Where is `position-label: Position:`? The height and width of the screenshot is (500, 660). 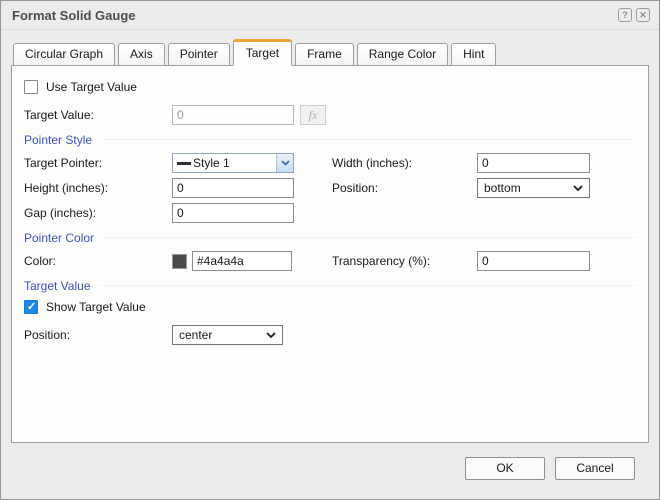
position-label: Position: is located at coordinates (355, 188).